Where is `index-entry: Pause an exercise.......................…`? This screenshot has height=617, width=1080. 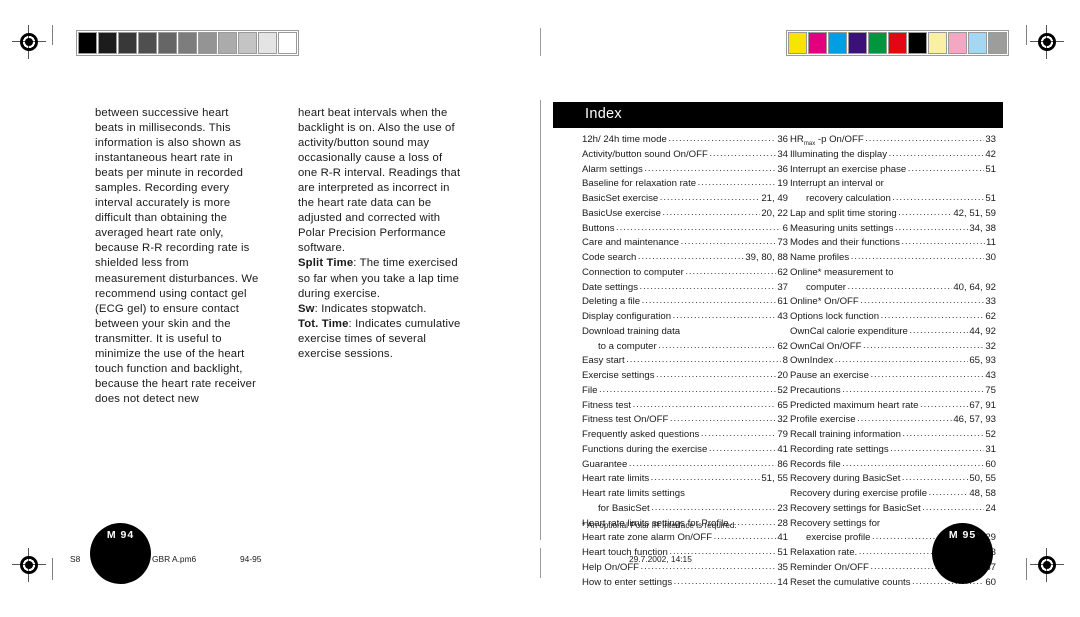
index-entry: Pause an exercise.......................… is located at coordinates (893, 376).